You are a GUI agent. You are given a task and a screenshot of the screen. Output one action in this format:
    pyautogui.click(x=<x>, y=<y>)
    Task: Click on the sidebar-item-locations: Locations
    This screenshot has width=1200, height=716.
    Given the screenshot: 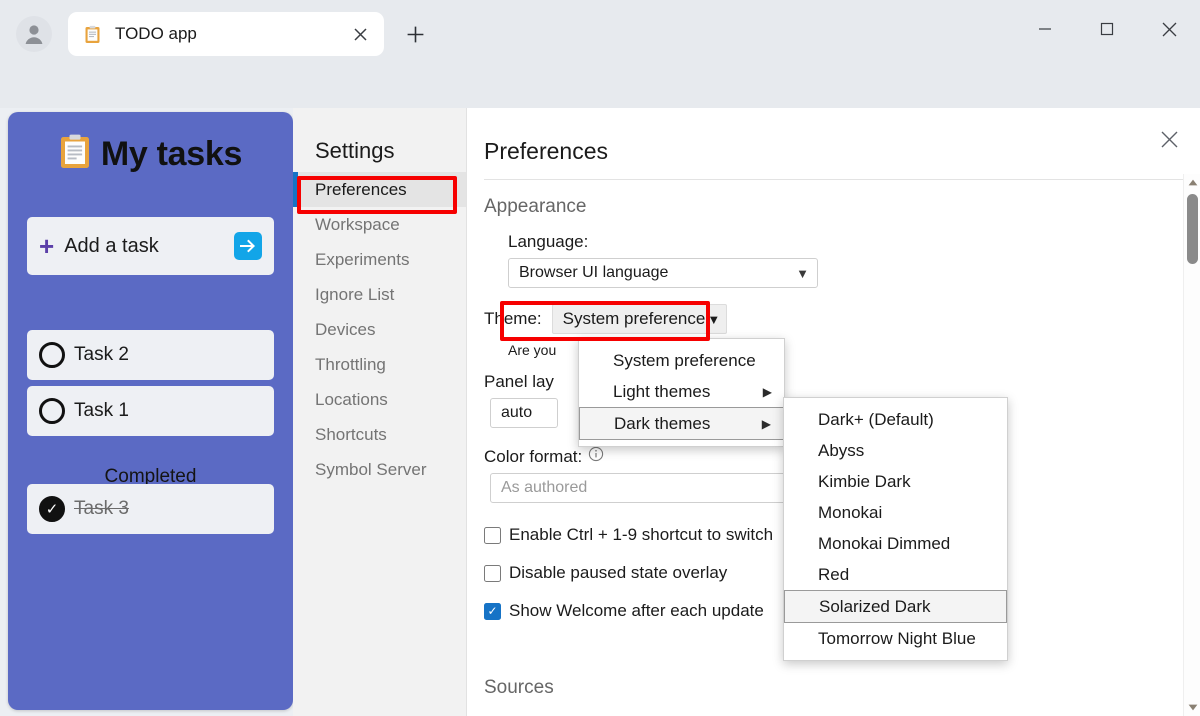 What is the action you would take?
    pyautogui.click(x=379, y=399)
    